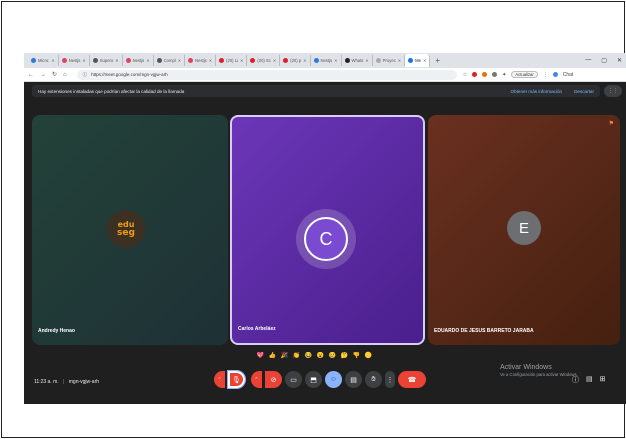 The height and width of the screenshot is (439, 626). I want to click on puzzle-icon: ✦, so click(504, 75).